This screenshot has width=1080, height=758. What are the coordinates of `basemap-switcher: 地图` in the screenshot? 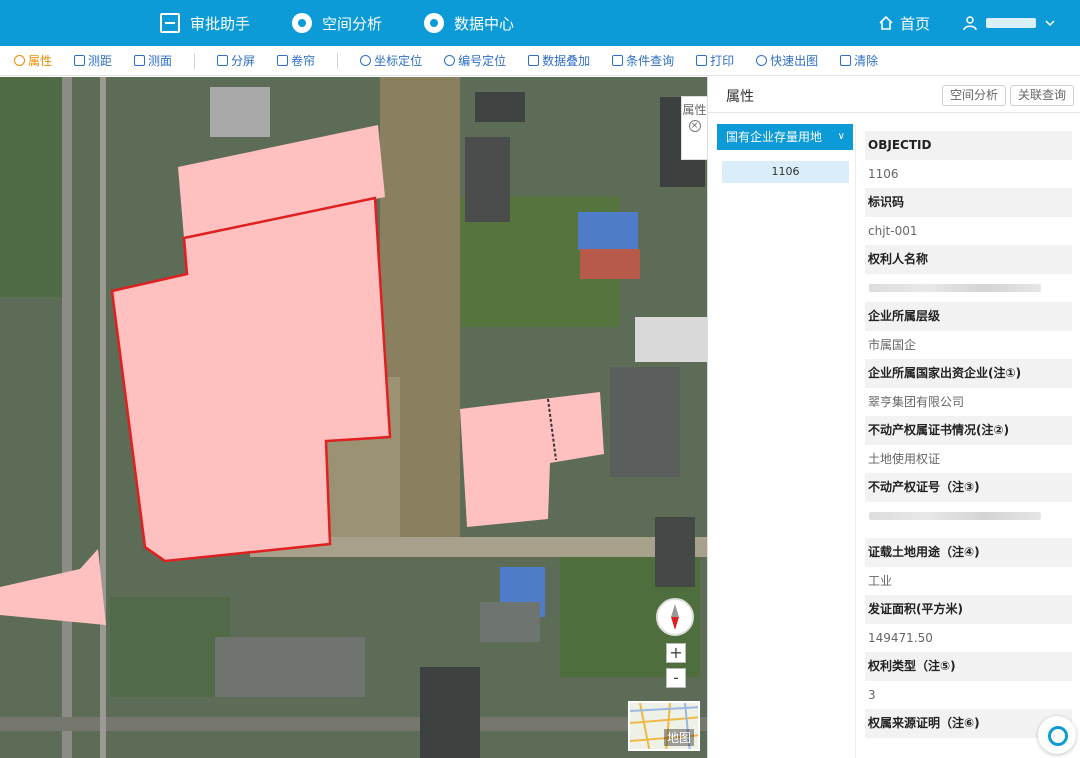 It's located at (664, 726).